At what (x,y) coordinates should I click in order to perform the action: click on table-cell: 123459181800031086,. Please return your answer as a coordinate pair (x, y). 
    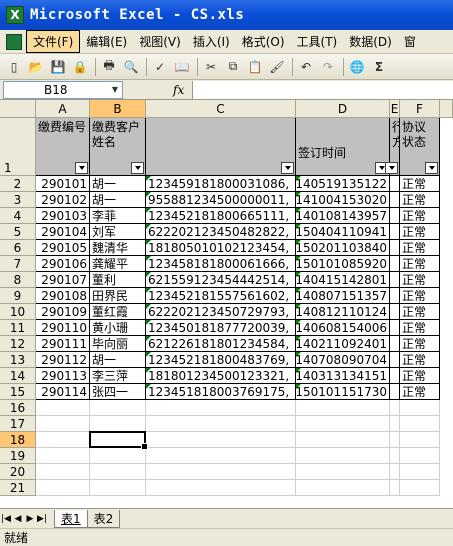
    Looking at the image, I should click on (221, 184).